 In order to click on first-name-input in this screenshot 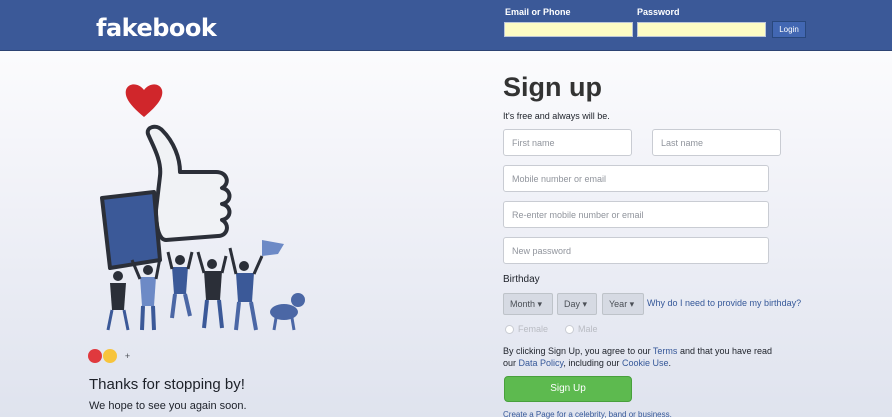, I will do `click(567, 142)`.